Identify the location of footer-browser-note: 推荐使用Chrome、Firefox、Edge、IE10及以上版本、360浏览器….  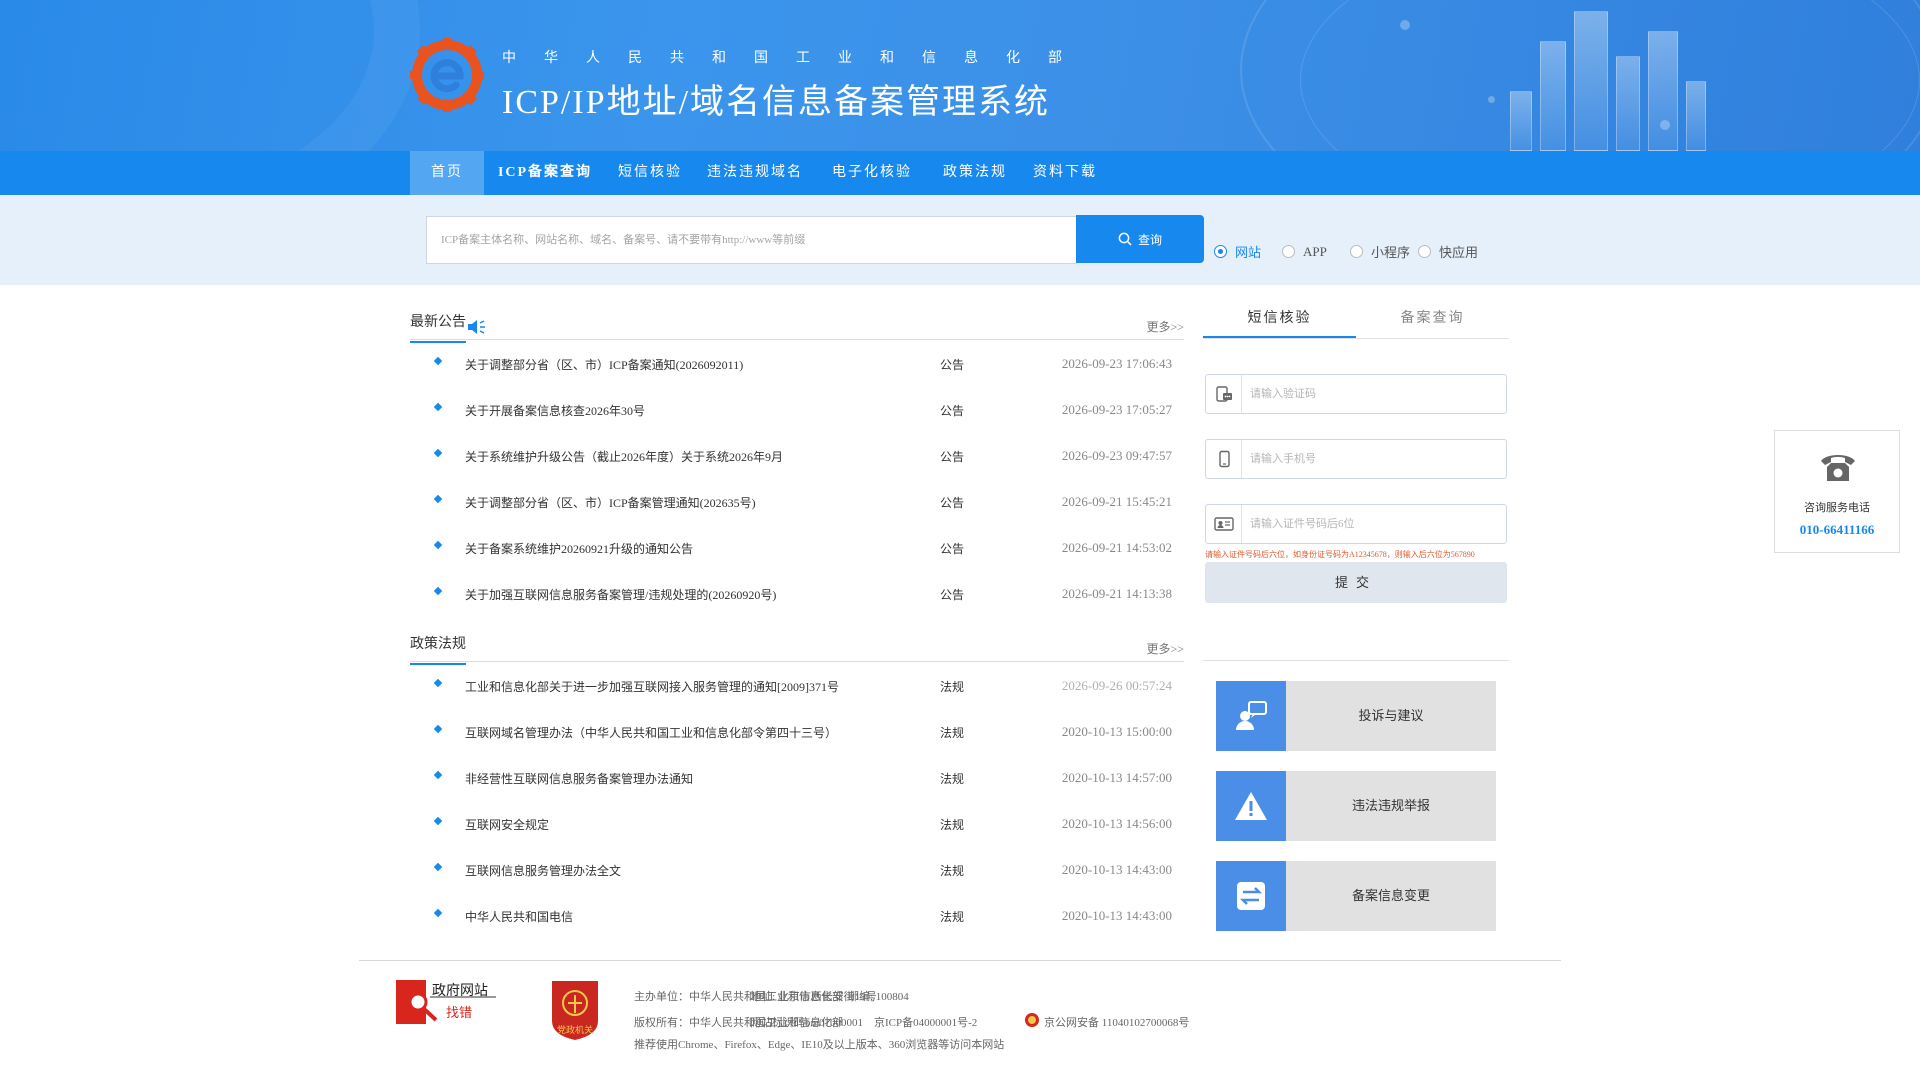
(819, 1045).